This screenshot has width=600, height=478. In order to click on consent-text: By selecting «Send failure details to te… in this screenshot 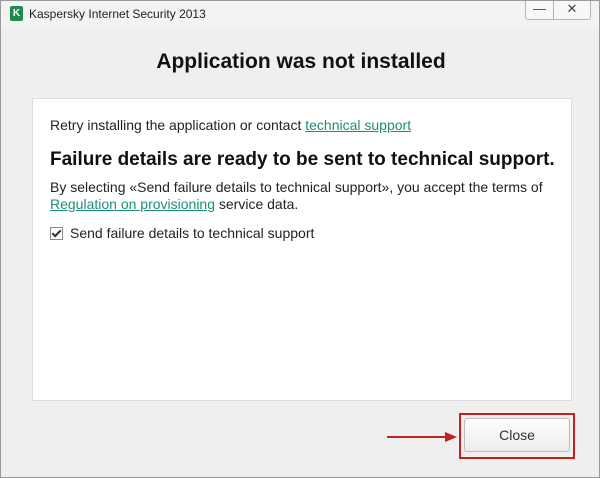, I will do `click(296, 187)`.